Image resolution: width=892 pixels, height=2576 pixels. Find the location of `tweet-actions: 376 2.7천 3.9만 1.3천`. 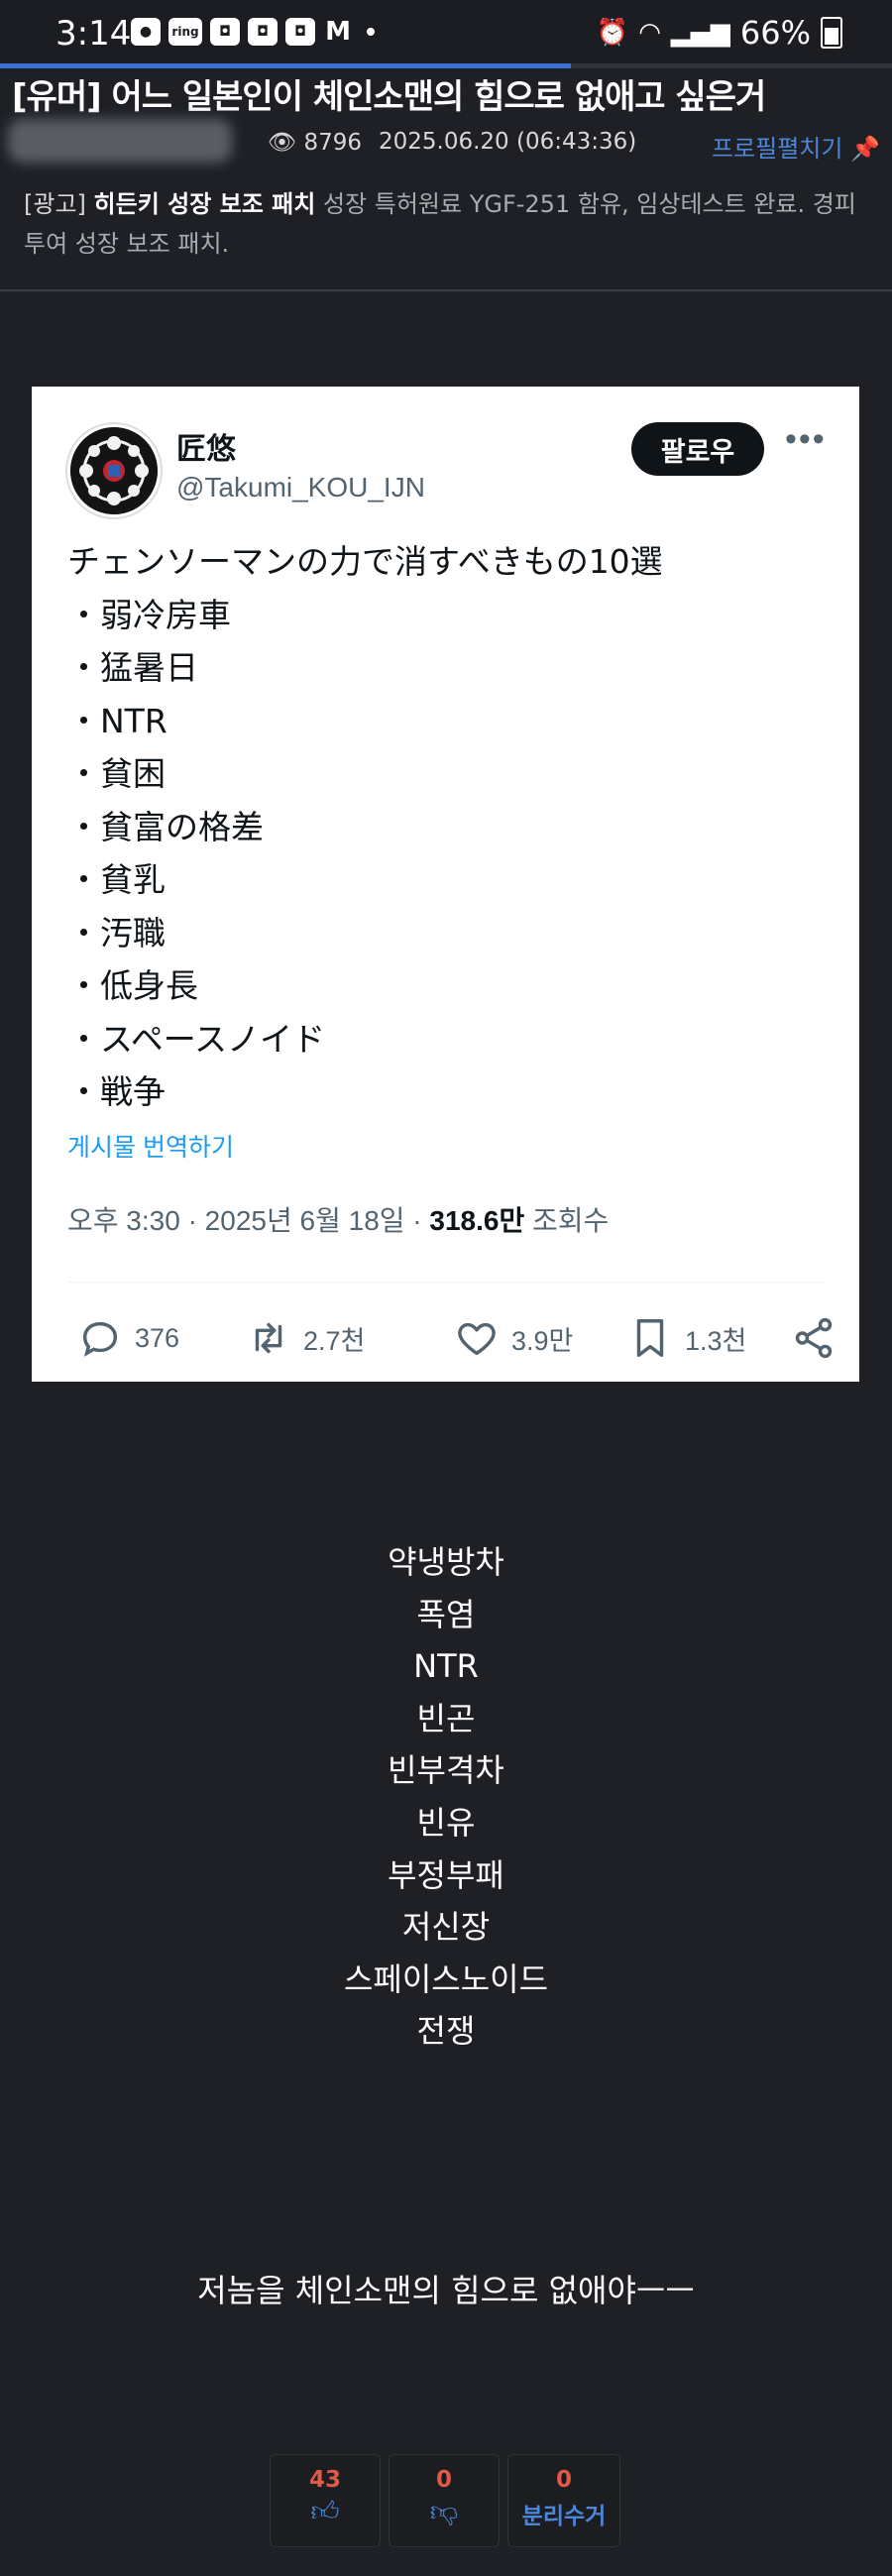

tweet-actions: 376 2.7천 3.9만 1.3천 is located at coordinates (454, 1338).